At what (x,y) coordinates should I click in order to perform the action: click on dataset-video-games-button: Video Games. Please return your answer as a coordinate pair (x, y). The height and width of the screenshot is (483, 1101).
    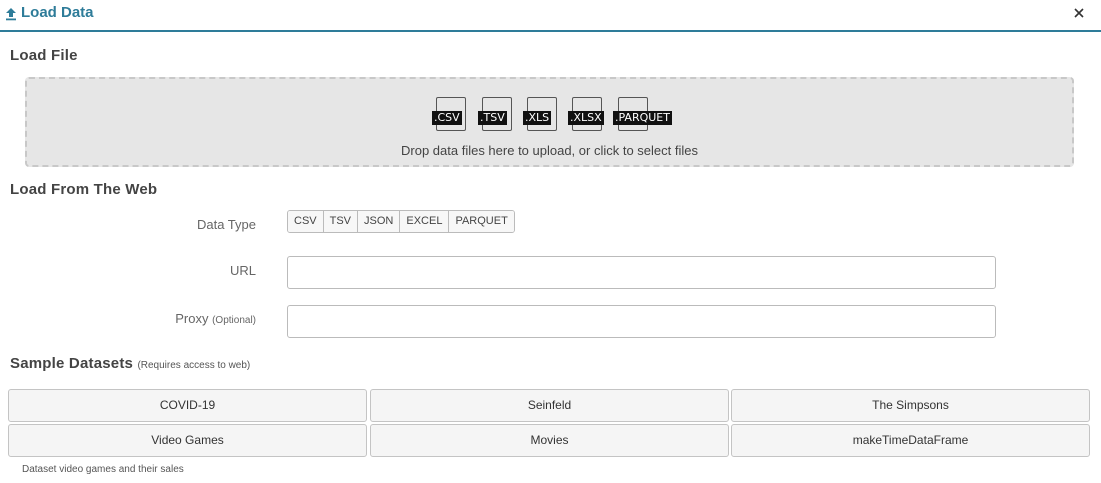
    Looking at the image, I should click on (187, 440).